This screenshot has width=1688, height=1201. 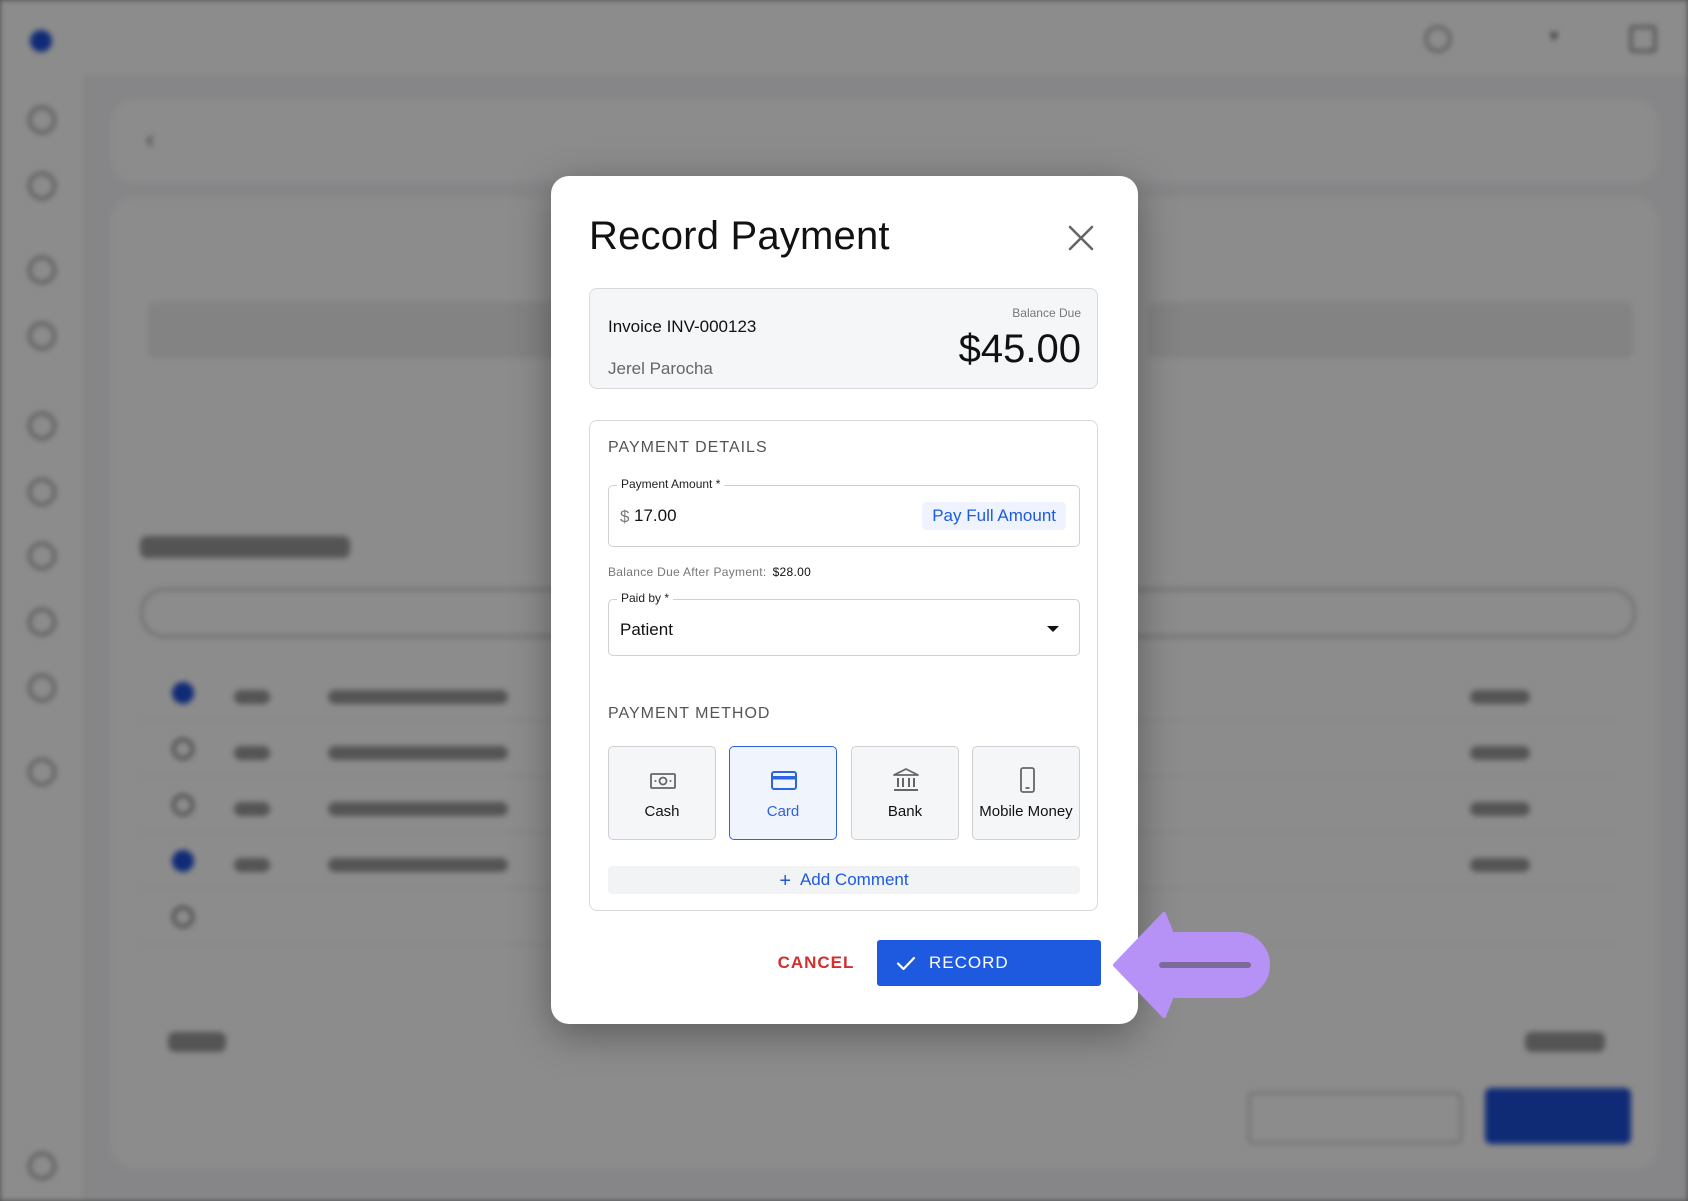 I want to click on record-payment-label: RECORD PAYMENT, so click(x=972, y=985).